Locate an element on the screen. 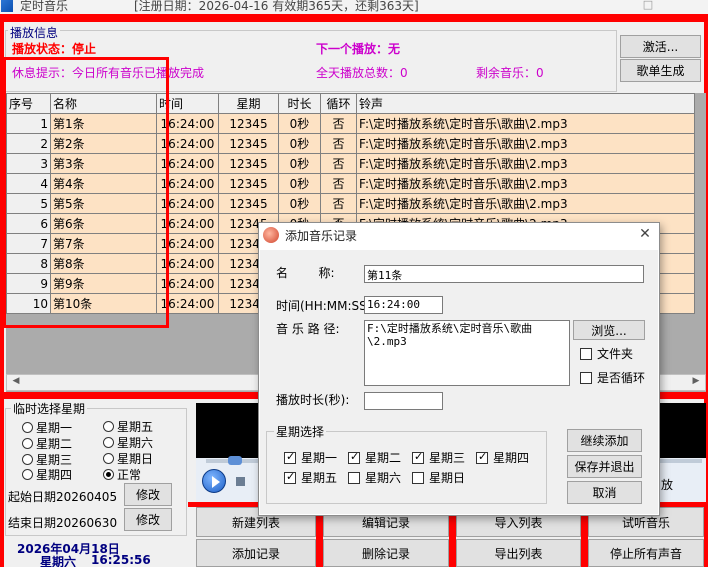  delete-record-button: 删除记录 is located at coordinates (386, 553).